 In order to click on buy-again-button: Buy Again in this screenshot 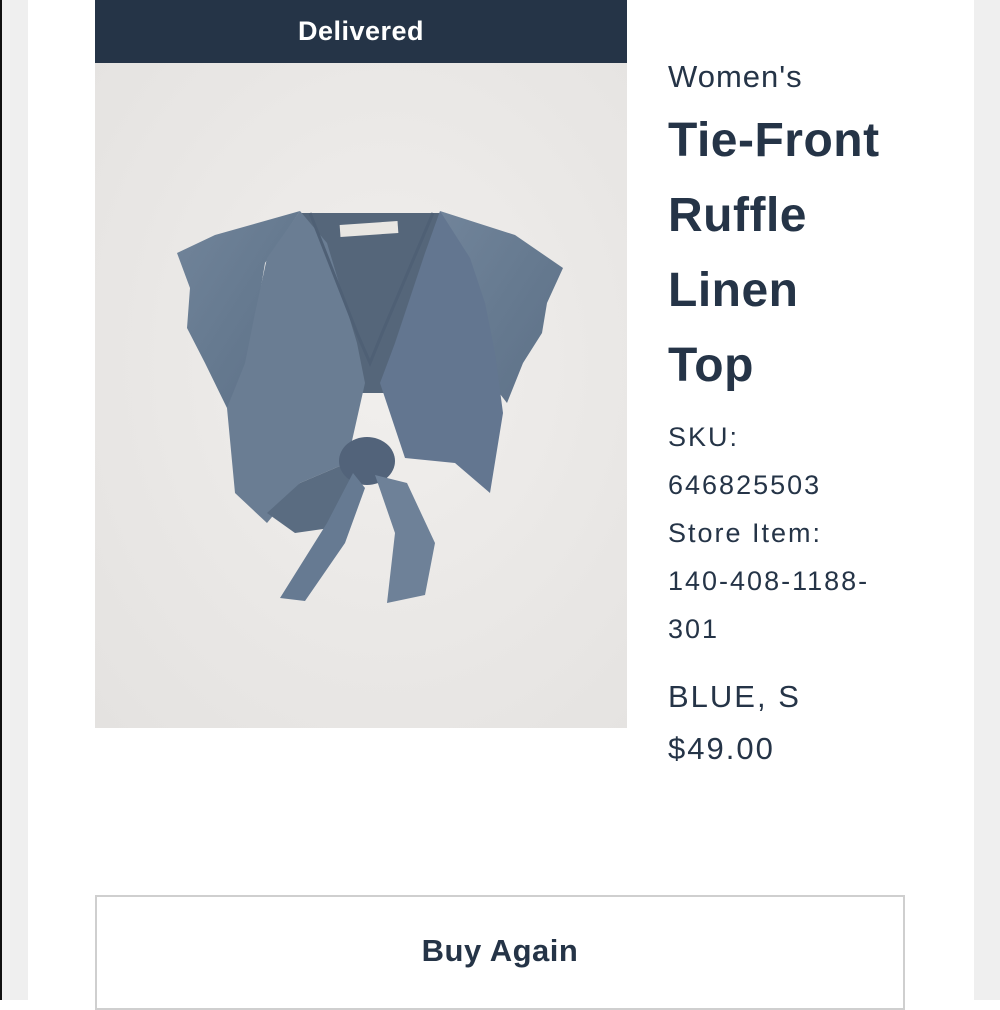, I will do `click(500, 952)`.